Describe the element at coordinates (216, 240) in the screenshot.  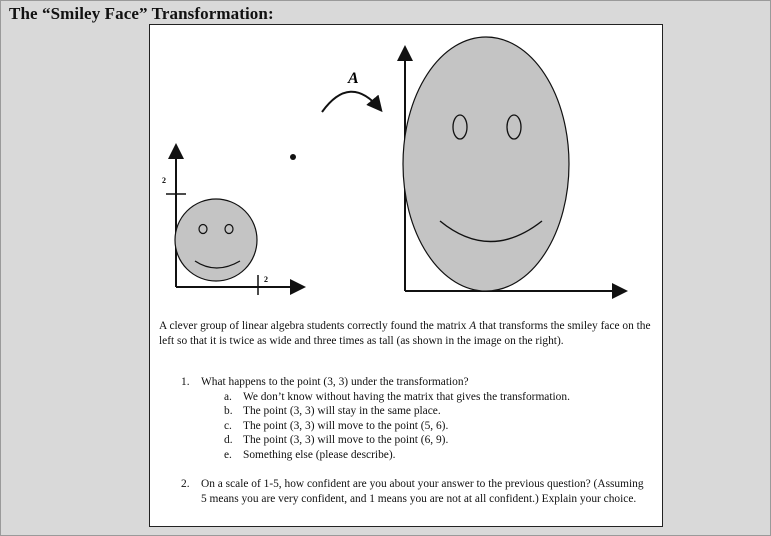
I see `small-smiley-face` at that location.